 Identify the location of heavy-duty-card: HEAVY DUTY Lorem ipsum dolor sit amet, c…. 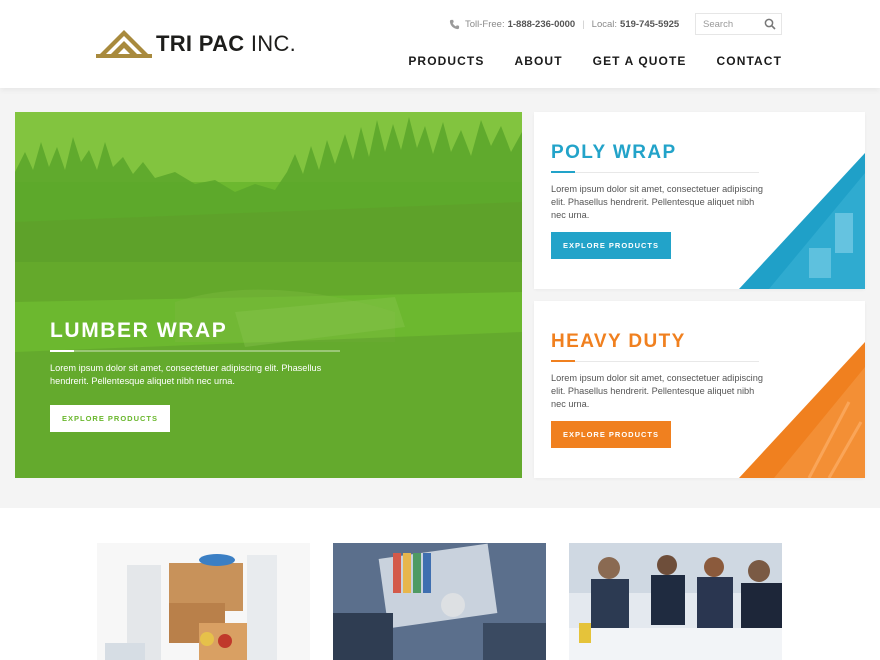
(699, 389).